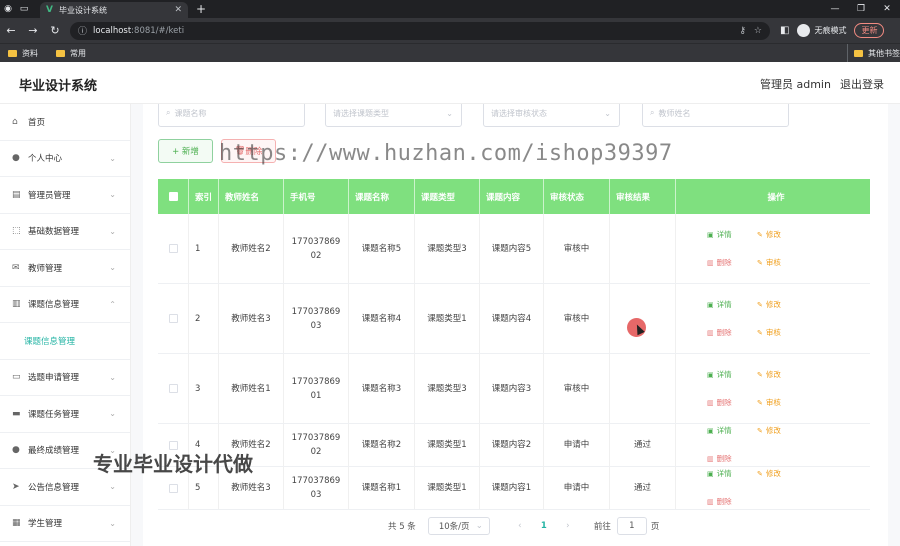  Describe the element at coordinates (54, 414) in the screenshot. I see `sidebar-item-label: 课题任务管理` at that location.